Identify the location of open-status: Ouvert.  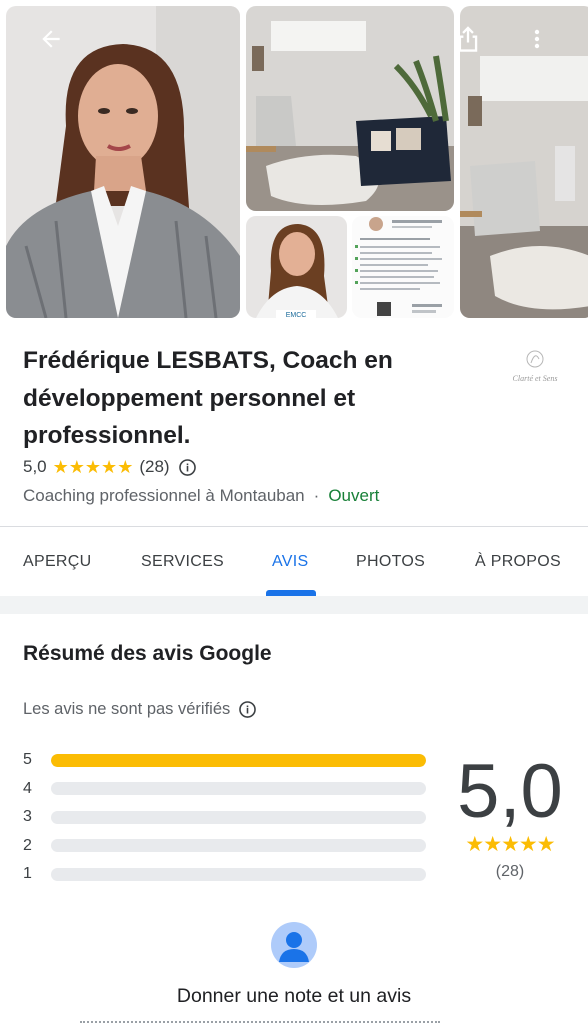
(353, 496).